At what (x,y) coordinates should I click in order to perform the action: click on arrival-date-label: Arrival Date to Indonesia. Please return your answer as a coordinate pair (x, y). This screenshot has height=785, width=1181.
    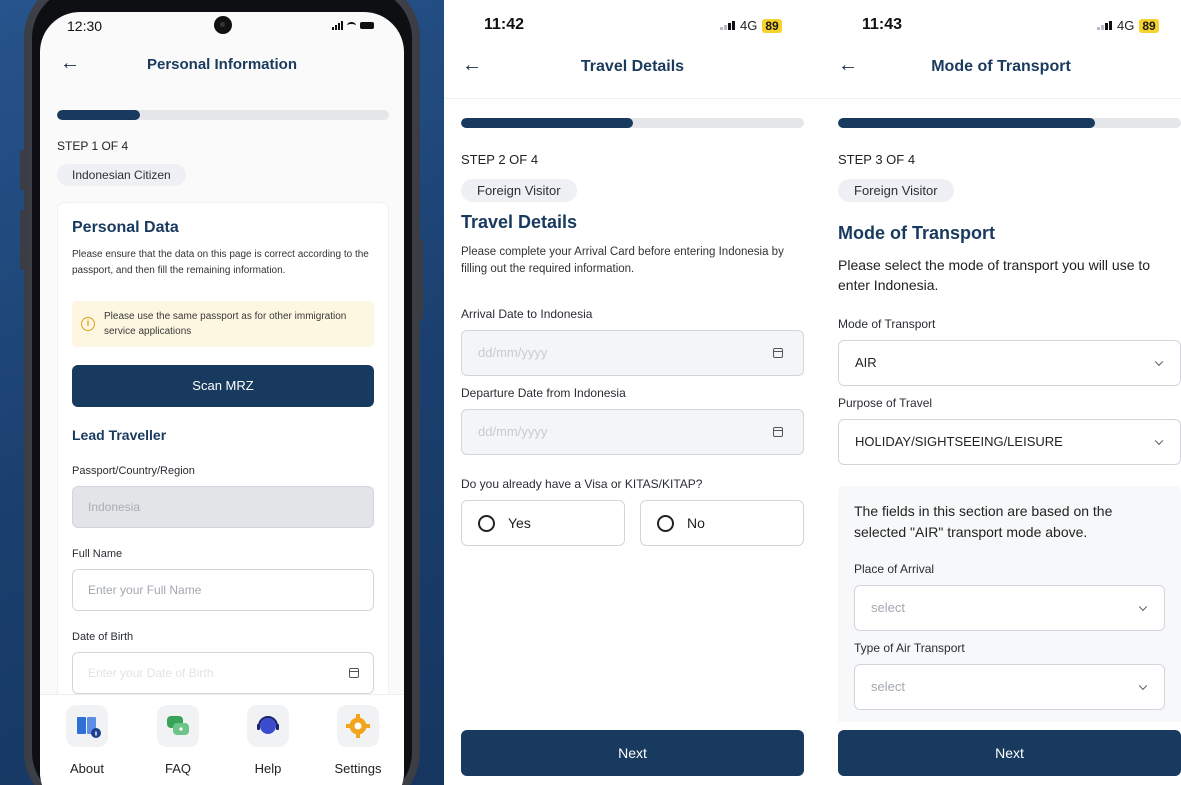
    Looking at the image, I should click on (527, 314).